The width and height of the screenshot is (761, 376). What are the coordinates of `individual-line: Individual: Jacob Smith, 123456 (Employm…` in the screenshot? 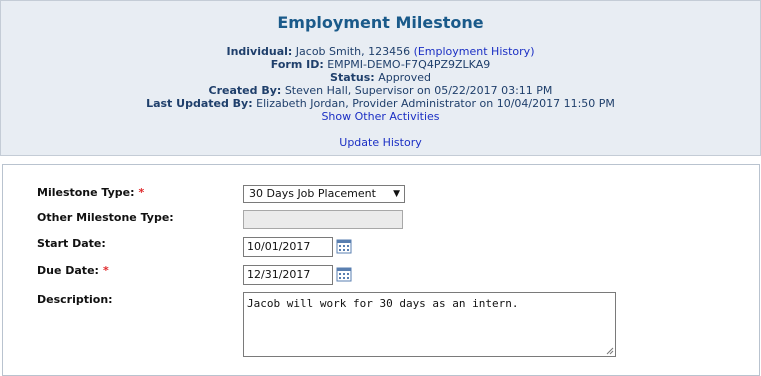 It's located at (380, 51).